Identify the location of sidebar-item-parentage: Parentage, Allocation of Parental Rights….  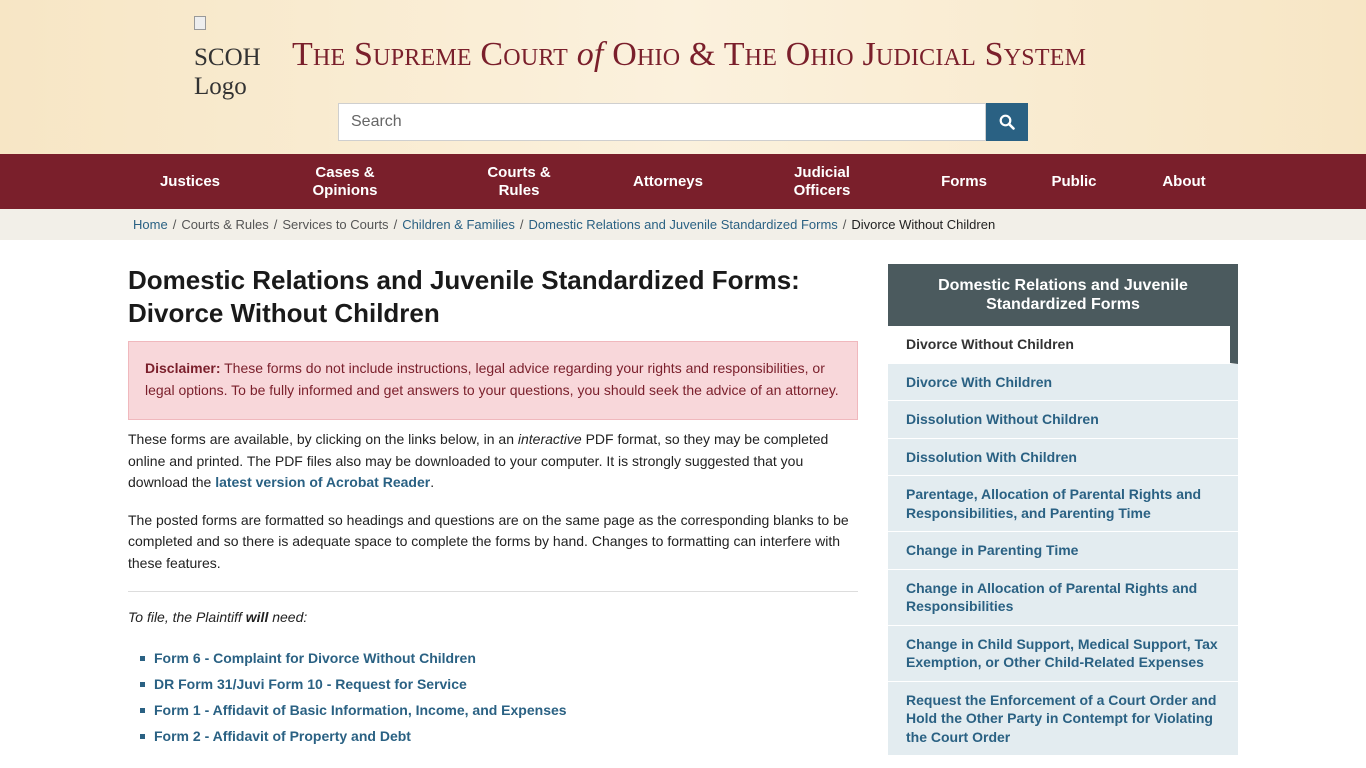
(1063, 504).